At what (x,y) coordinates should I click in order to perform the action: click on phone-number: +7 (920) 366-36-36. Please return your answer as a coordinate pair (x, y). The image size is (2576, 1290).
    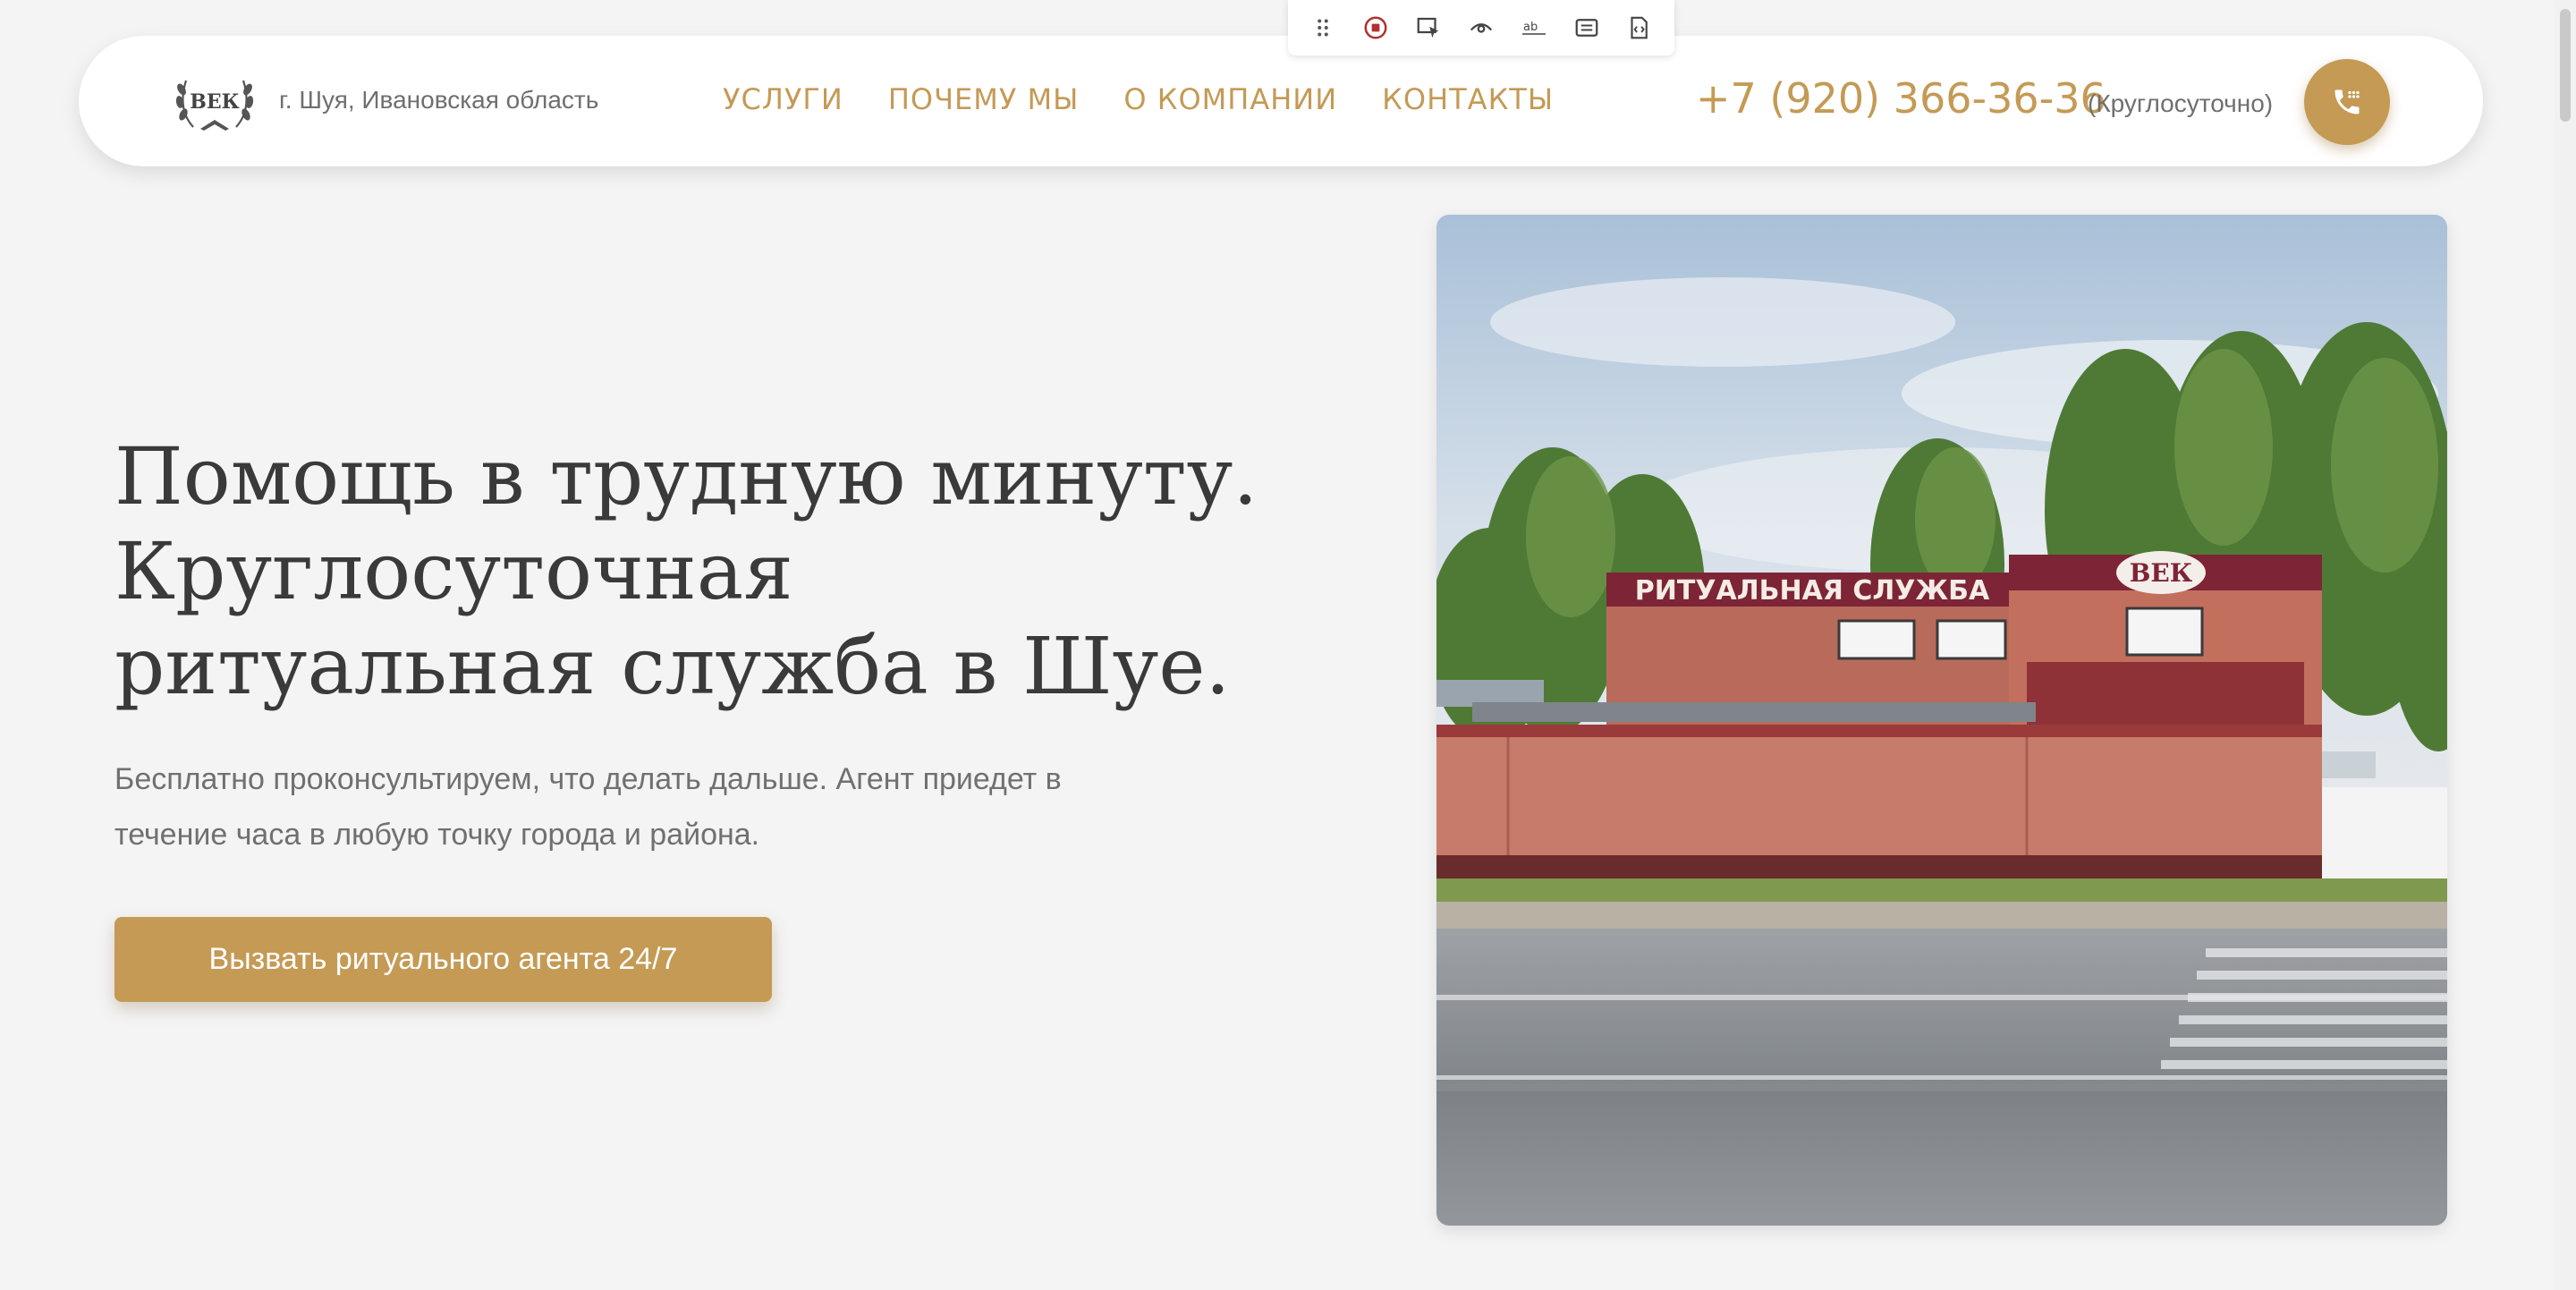
    Looking at the image, I should click on (1901, 98).